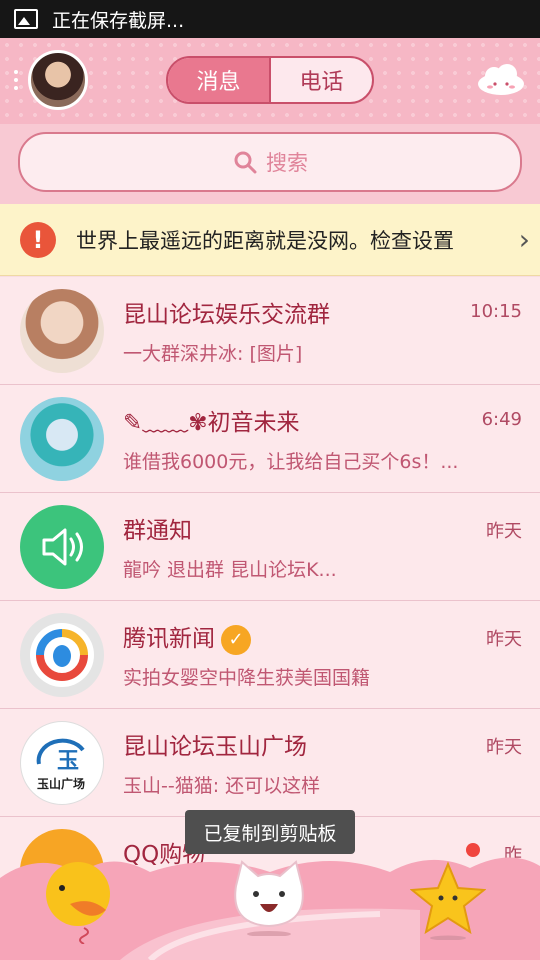  Describe the element at coordinates (222, 786) in the screenshot. I see `conversation-preview: 玉山--猫猫: 还可以这样` at that location.